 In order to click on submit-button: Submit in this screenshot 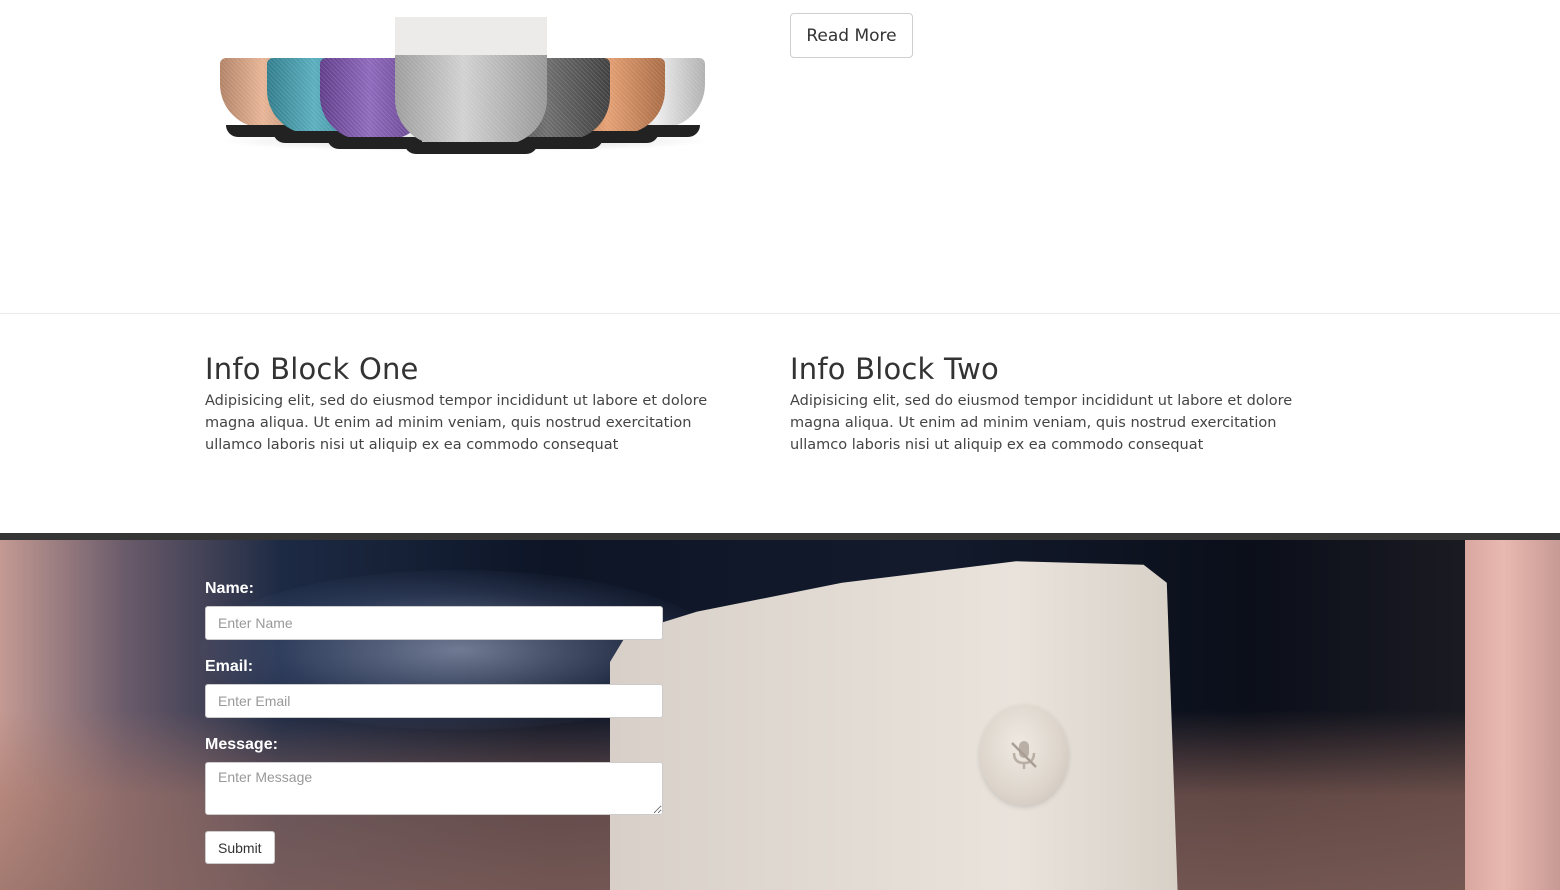, I will do `click(240, 847)`.